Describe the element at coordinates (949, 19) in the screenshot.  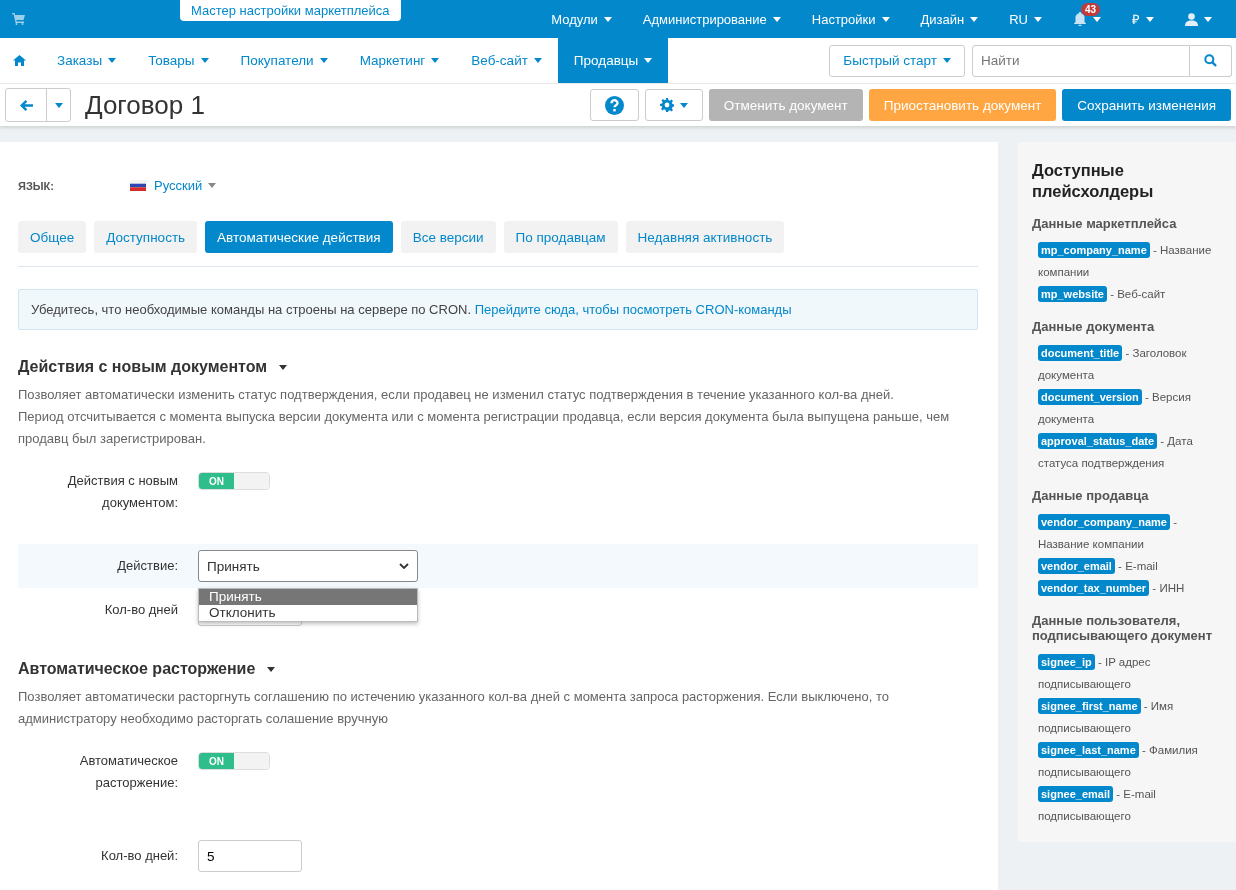
I see `top-menu-item: Дизайн` at that location.